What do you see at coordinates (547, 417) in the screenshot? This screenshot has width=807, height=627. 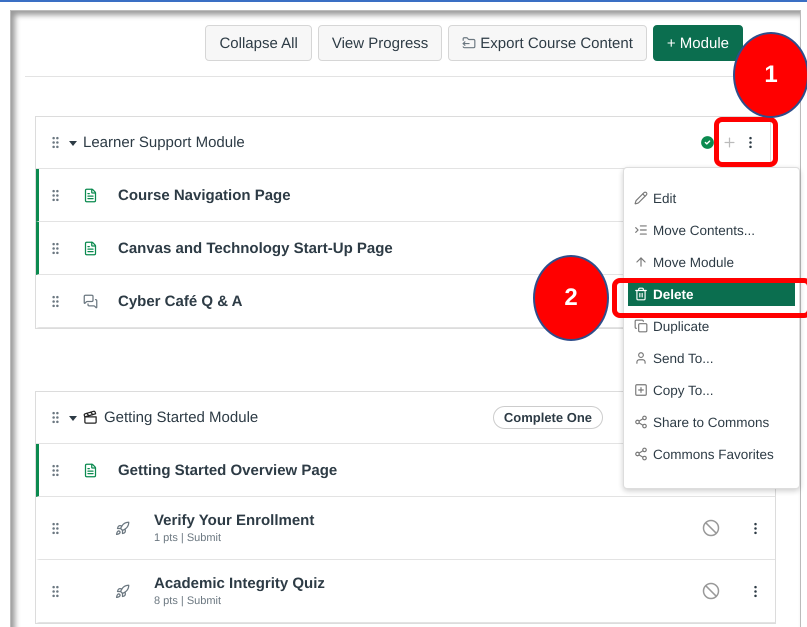 I see `requirement-badge: Complete One` at bounding box center [547, 417].